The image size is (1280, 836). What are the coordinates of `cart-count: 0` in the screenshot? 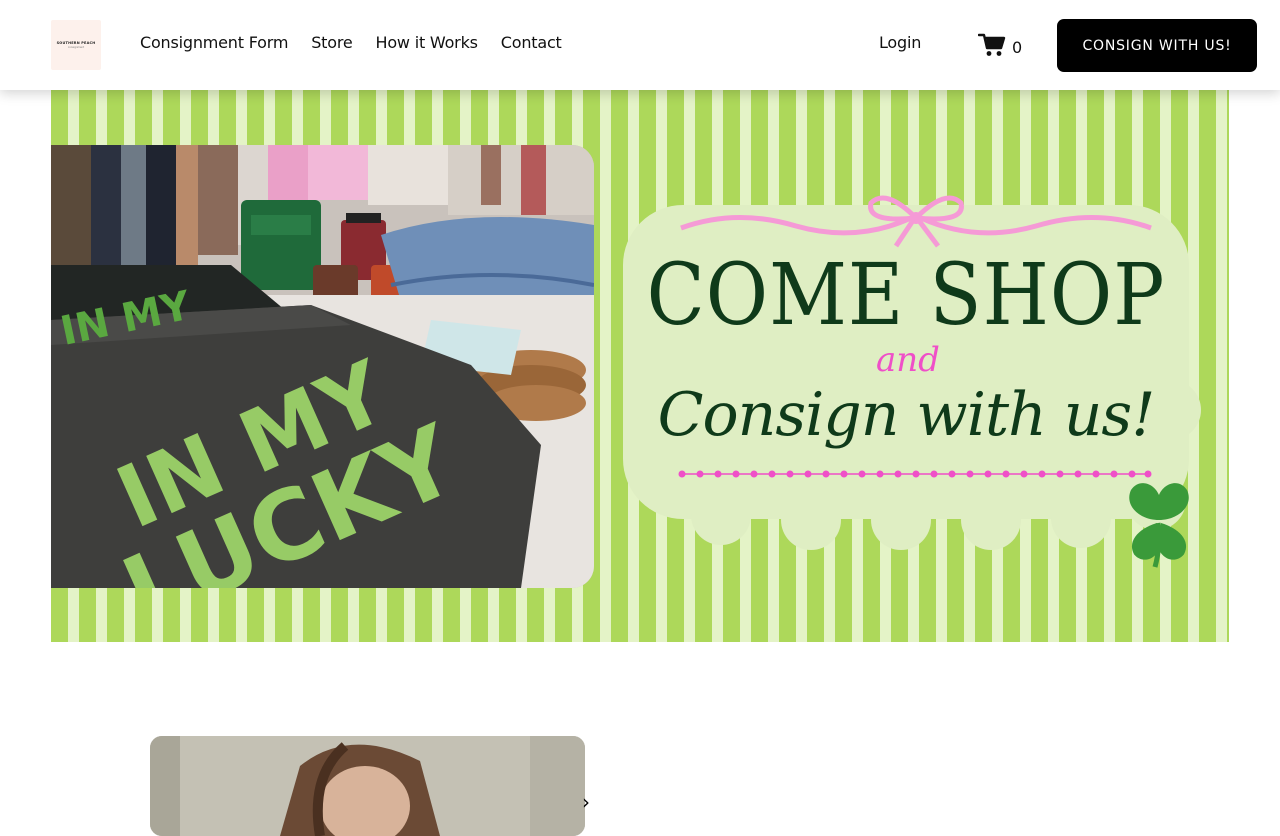 It's located at (1017, 47).